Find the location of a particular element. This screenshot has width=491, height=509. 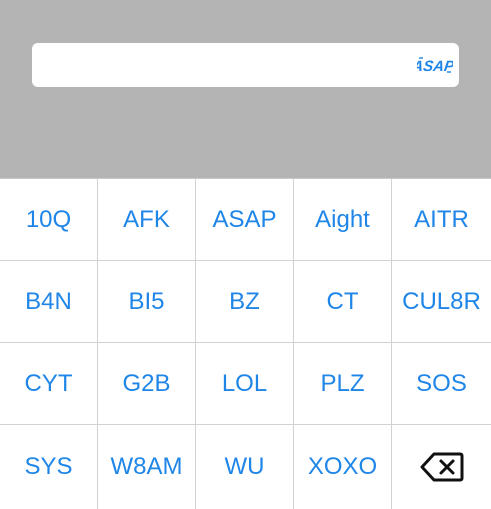

key-w8am: W8AM is located at coordinates (147, 467).